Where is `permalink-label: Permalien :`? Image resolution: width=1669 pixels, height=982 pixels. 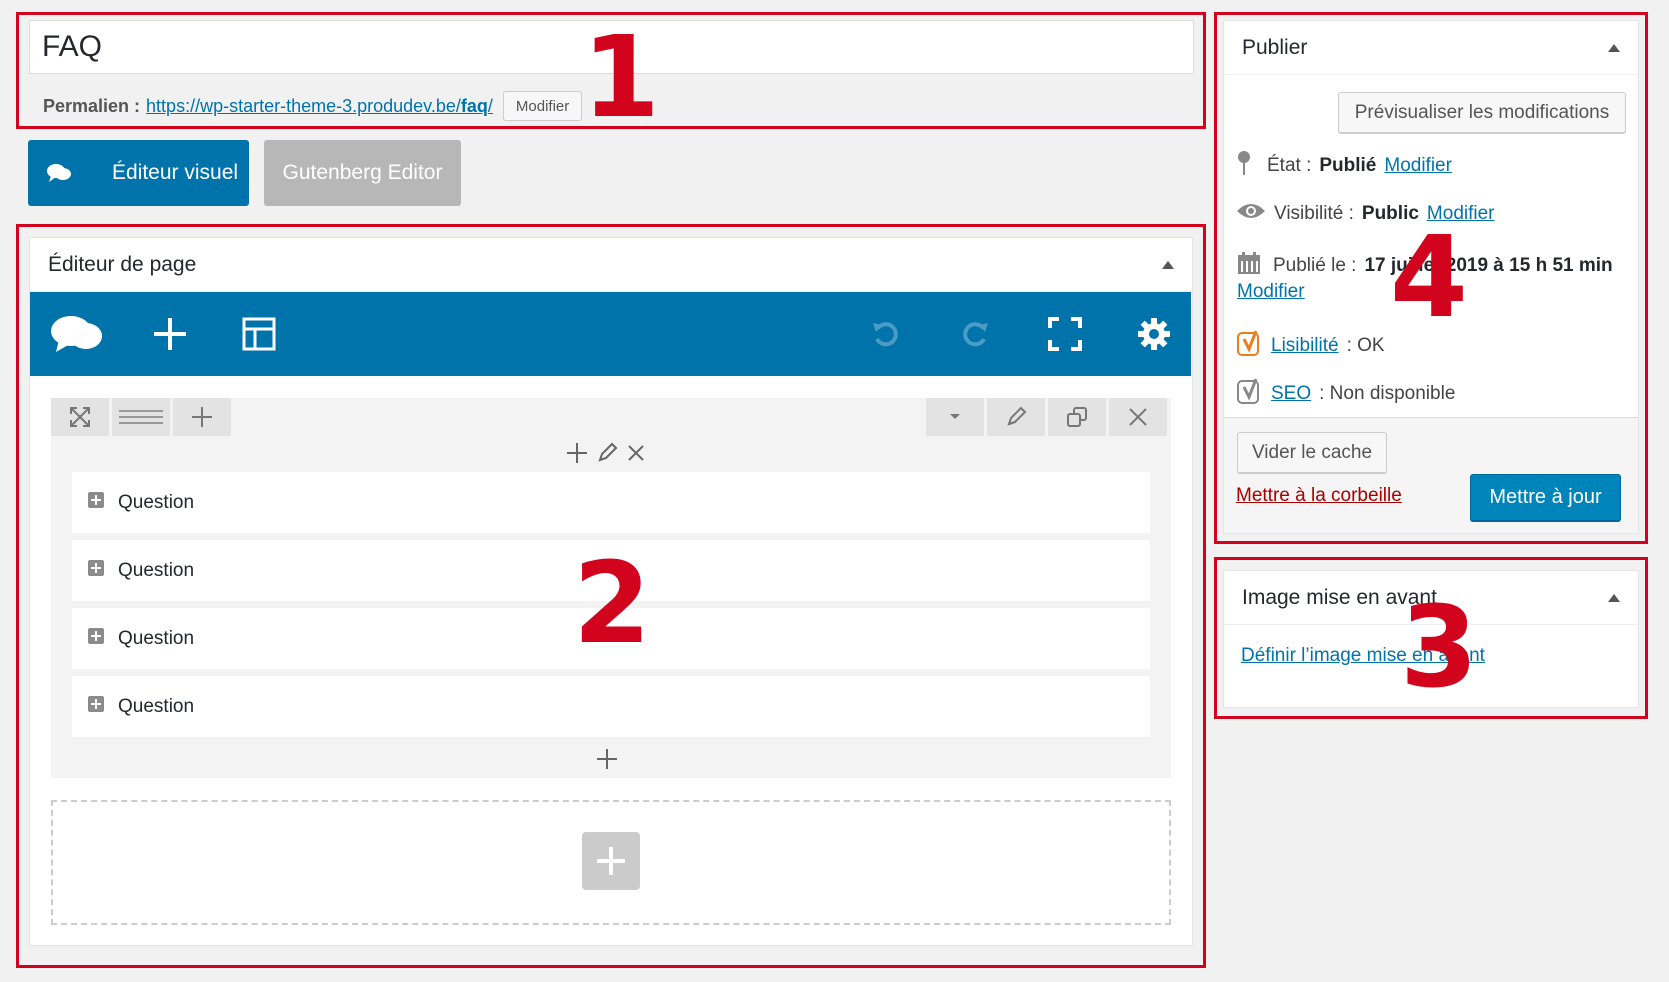 permalink-label: Permalien : is located at coordinates (92, 105).